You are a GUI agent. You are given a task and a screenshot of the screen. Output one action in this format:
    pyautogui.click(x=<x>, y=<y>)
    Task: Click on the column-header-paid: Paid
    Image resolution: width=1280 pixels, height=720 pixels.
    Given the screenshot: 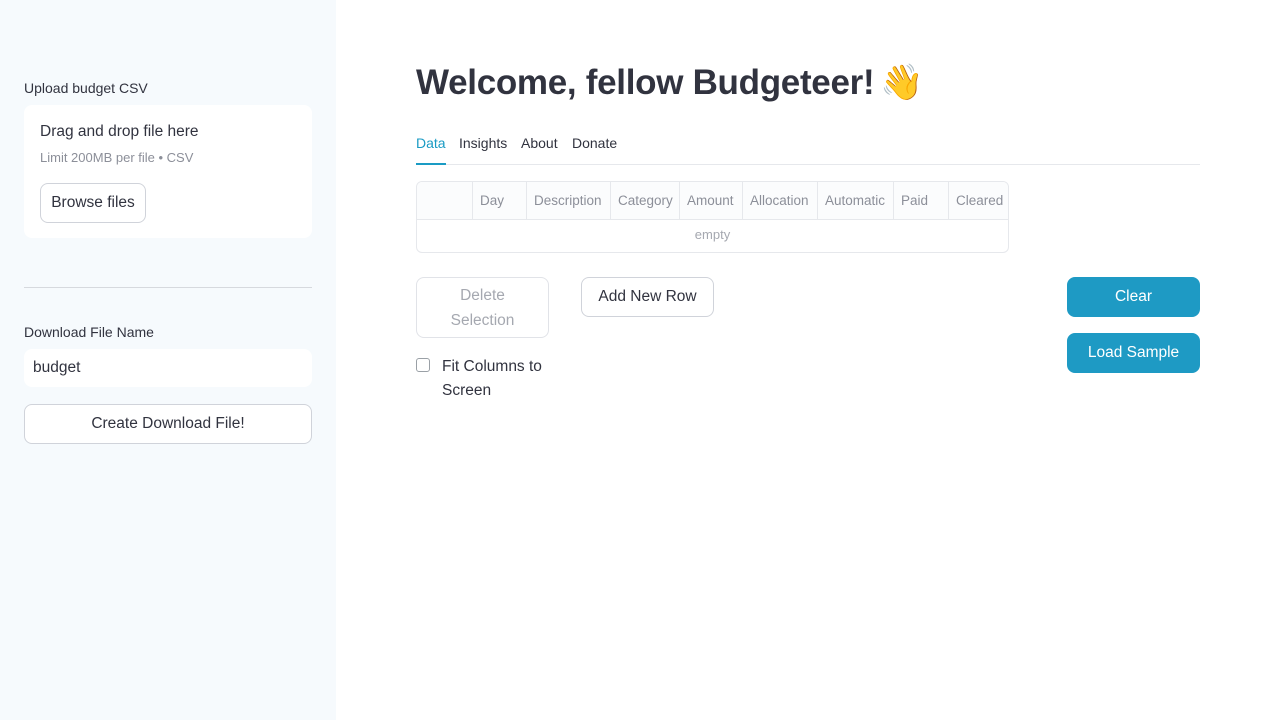 What is the action you would take?
    pyautogui.click(x=920, y=200)
    